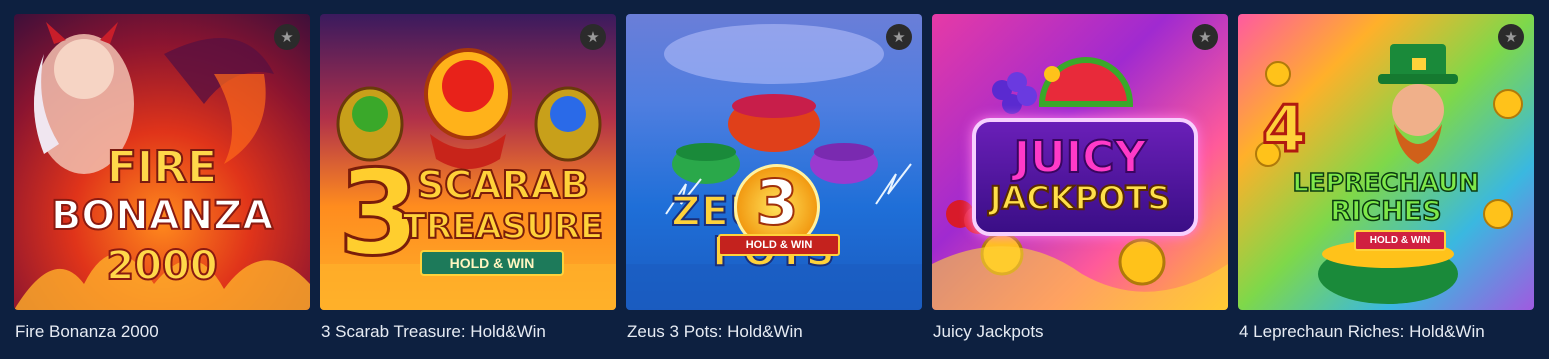  I want to click on game-title: Juicy Jackpots, so click(988, 332).